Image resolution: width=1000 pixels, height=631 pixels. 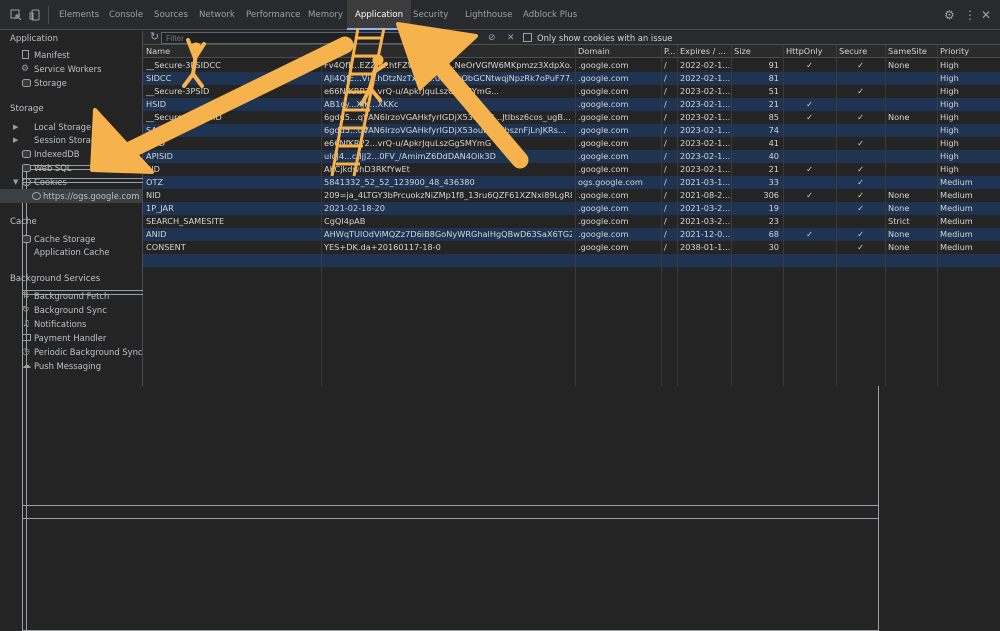 What do you see at coordinates (949, 15) in the screenshot?
I see `gear-icon: ⚙` at bounding box center [949, 15].